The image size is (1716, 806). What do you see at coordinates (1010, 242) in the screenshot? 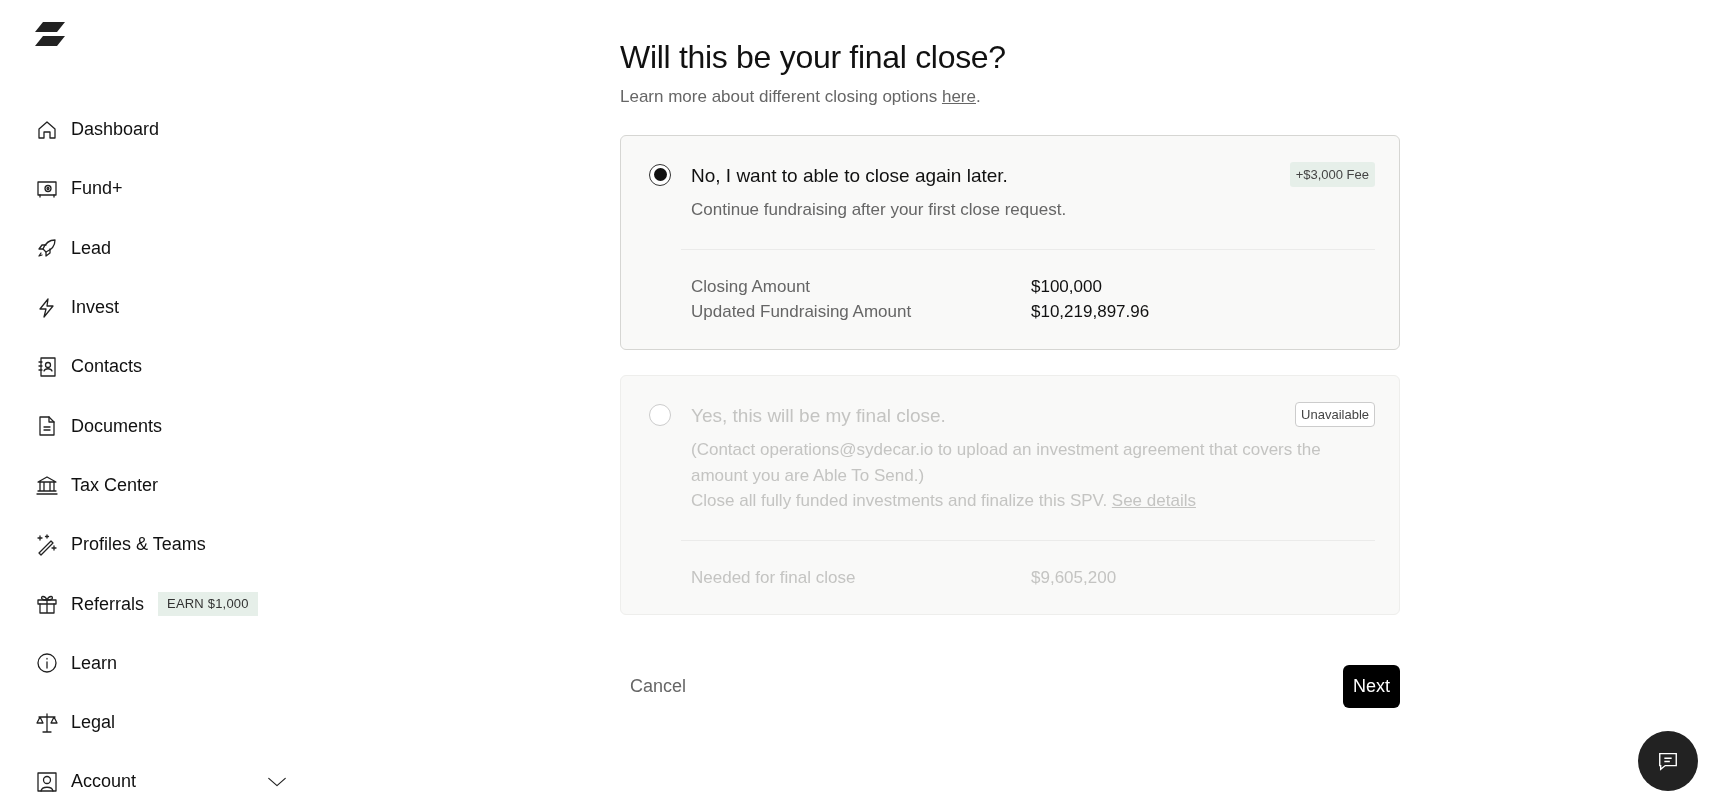
I see `option-card: No, I want to able to close again later. +$3,000 Fee Continue fundraising after your first close request. Closing Amount $100,000 Updated Fundraising Amount $10,219,897.96` at bounding box center [1010, 242].